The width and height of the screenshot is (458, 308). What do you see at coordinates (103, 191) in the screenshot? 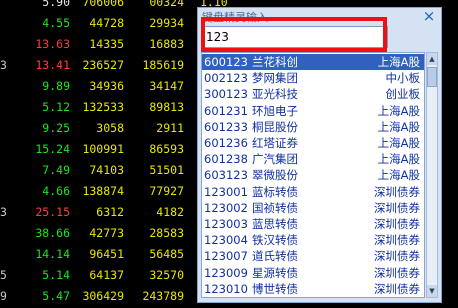
I see `volume-cell: 138874` at bounding box center [103, 191].